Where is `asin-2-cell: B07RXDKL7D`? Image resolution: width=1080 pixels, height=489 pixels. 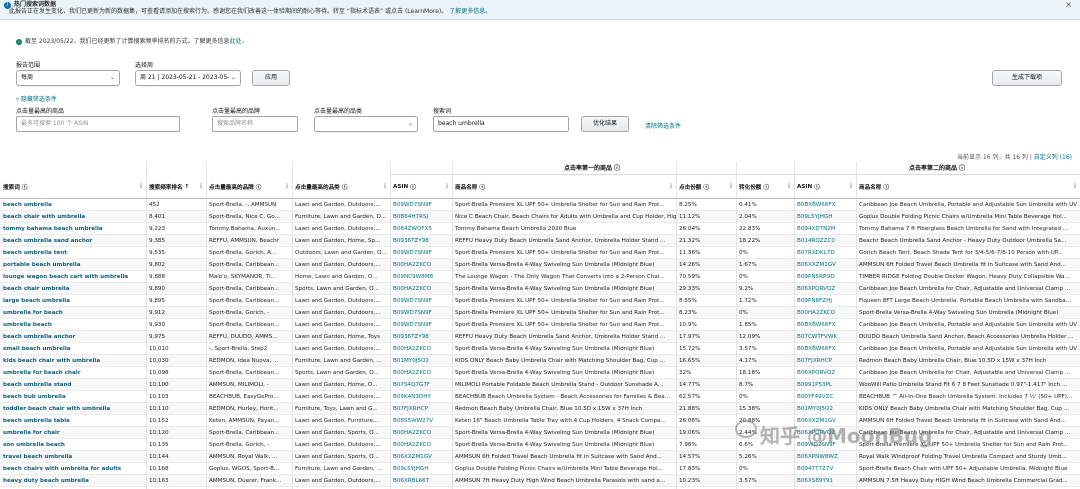 asin-2-cell: B07RXDKL7D is located at coordinates (825, 253).